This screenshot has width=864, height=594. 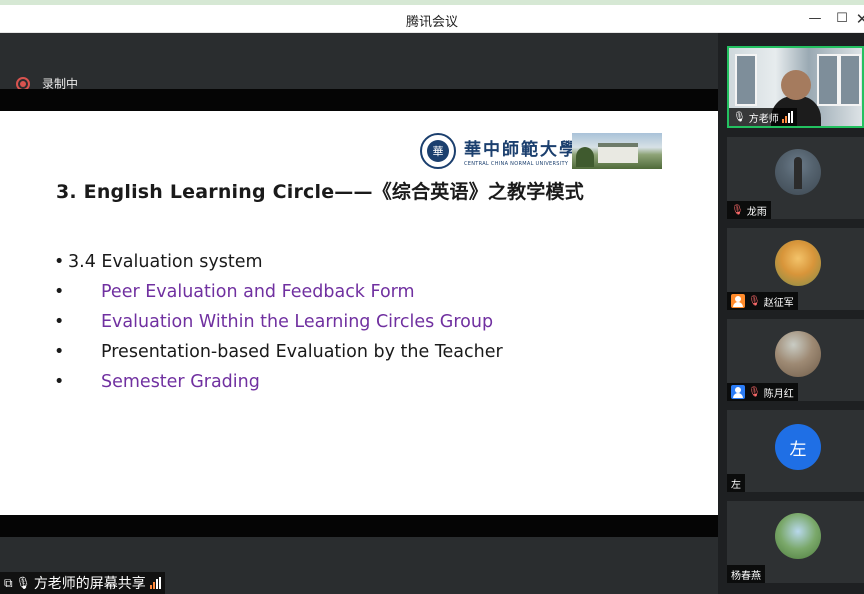 What do you see at coordinates (320, 192) in the screenshot?
I see `slide-title: 3. English Learning Circle——《综合英语》之教学模式` at bounding box center [320, 192].